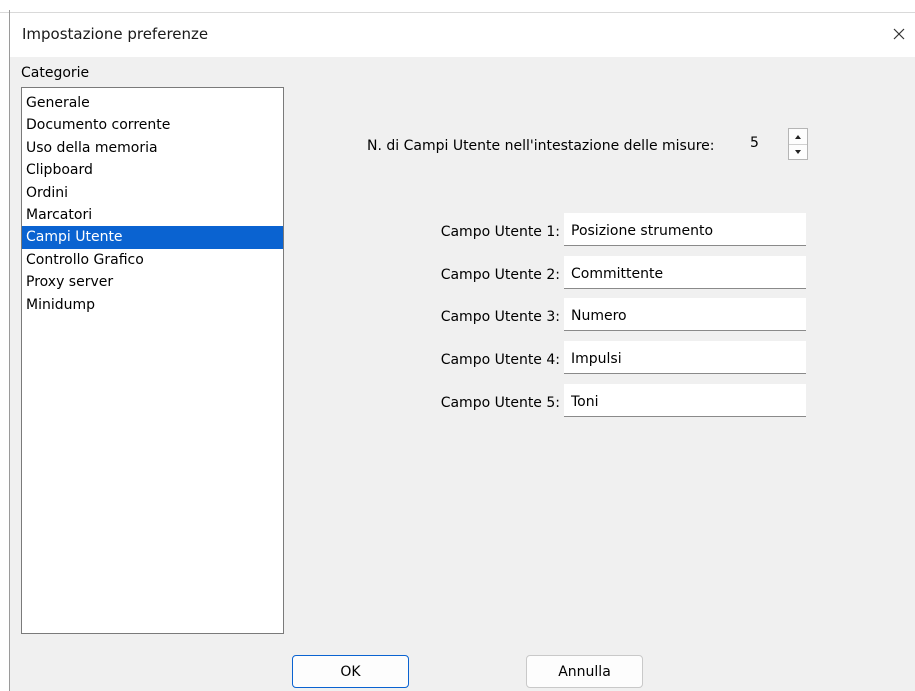 The width and height of the screenshot is (915, 691). Describe the element at coordinates (500, 317) in the screenshot. I see `user-field-3-label: Campo Utente 3:` at that location.